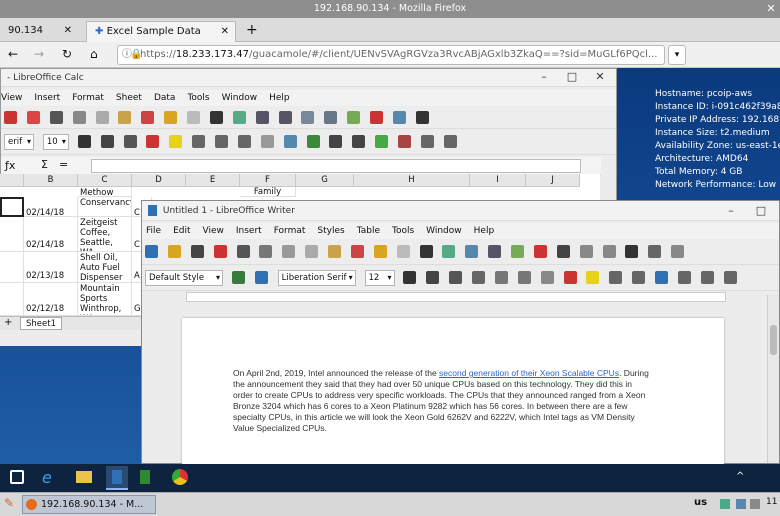  Describe the element at coordinates (524, 277) in the screenshot. I see `subscript-icon` at that location.